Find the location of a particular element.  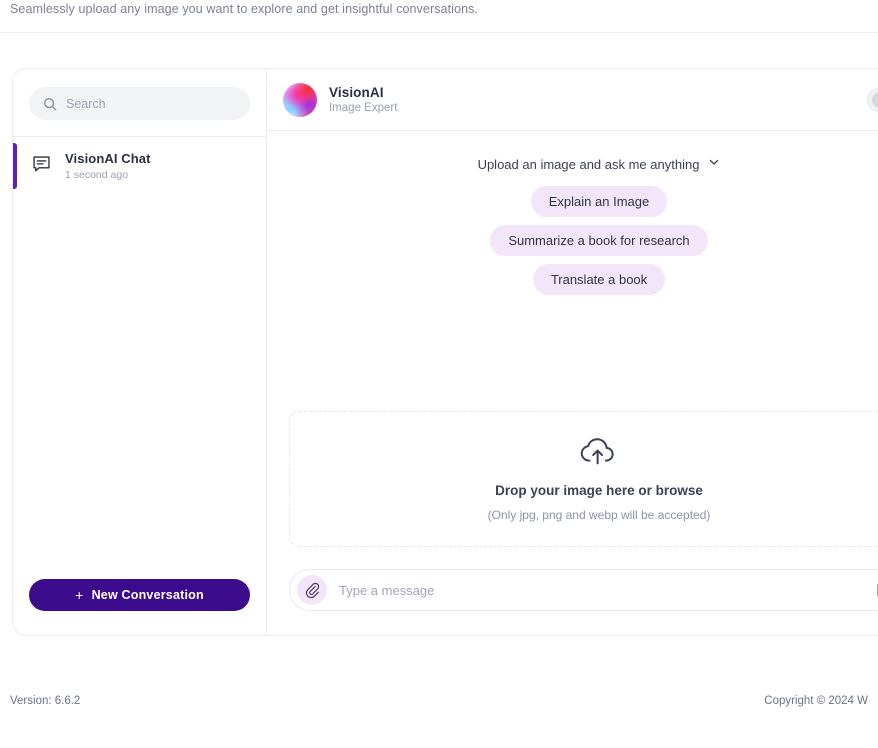

list-item-text: VisionAI Chat 1 second ago is located at coordinates (108, 166).